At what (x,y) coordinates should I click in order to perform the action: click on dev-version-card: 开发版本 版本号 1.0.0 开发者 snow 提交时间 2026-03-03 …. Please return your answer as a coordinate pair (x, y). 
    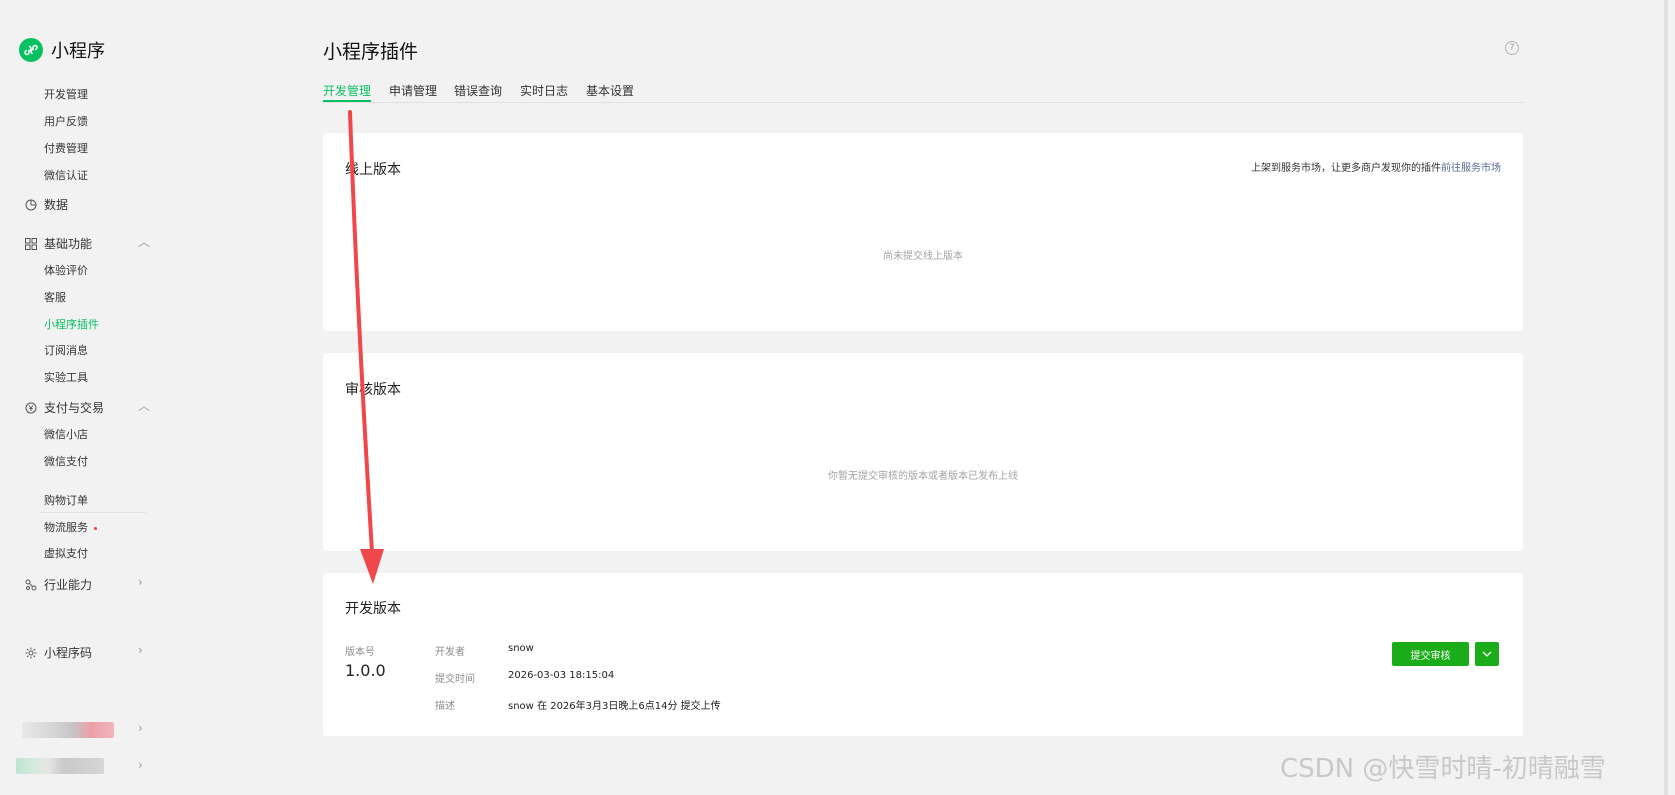
    Looking at the image, I should click on (923, 654).